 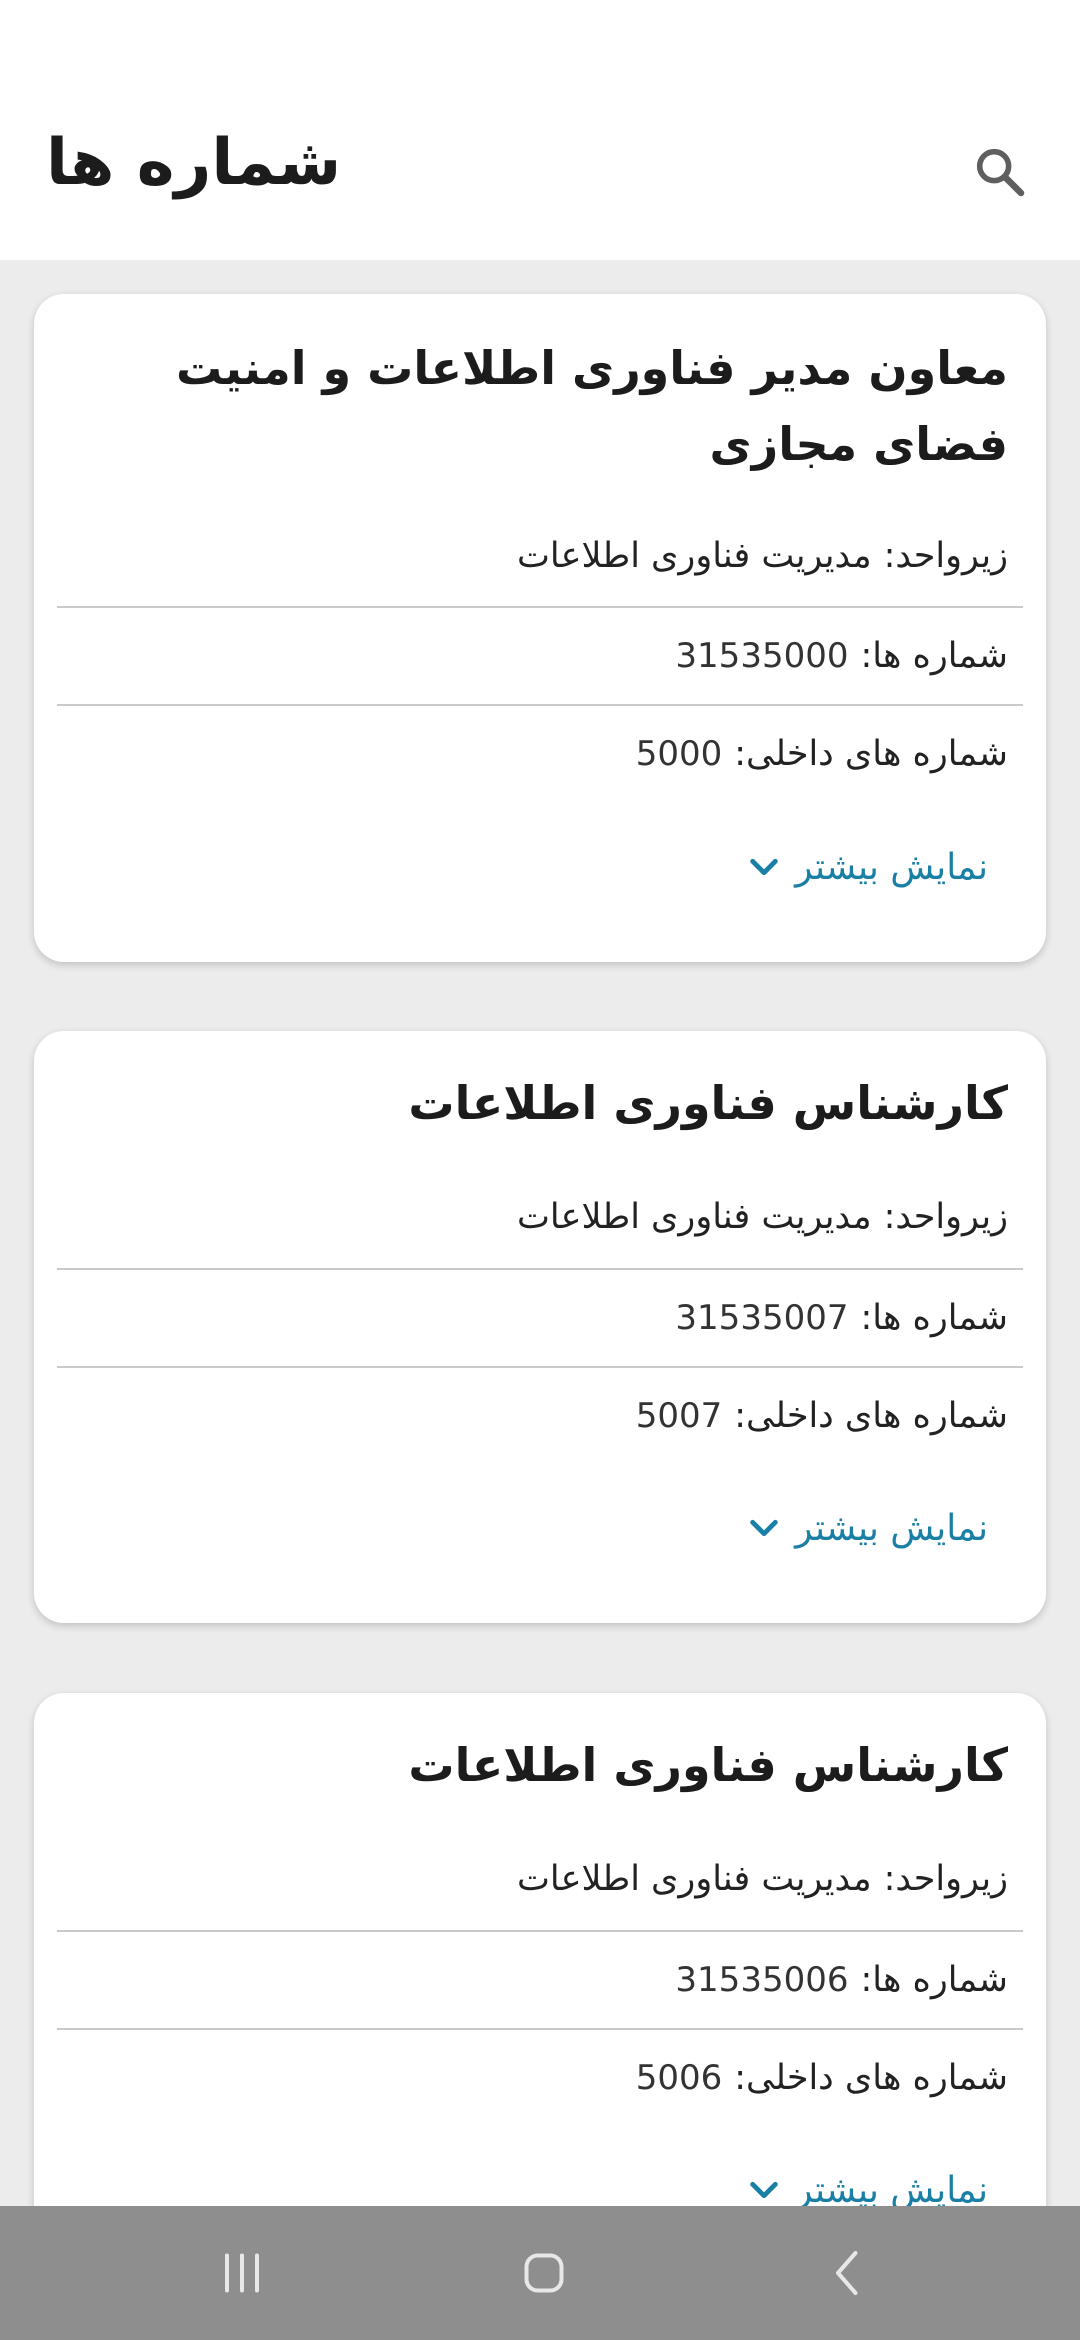 What do you see at coordinates (532, 1318) in the screenshot?
I see `numbers-row: شماره ها: 31535007` at bounding box center [532, 1318].